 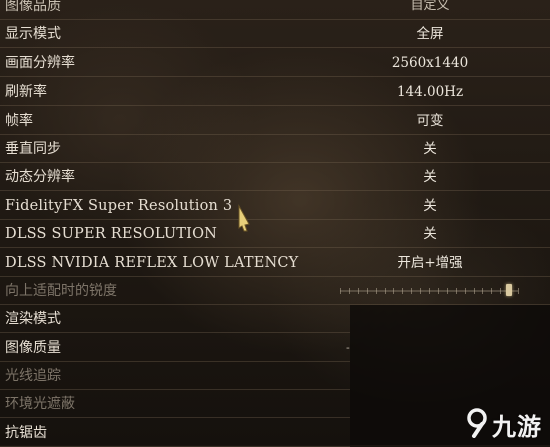 What do you see at coordinates (430, 121) in the screenshot?
I see `setting-value: 可变` at bounding box center [430, 121].